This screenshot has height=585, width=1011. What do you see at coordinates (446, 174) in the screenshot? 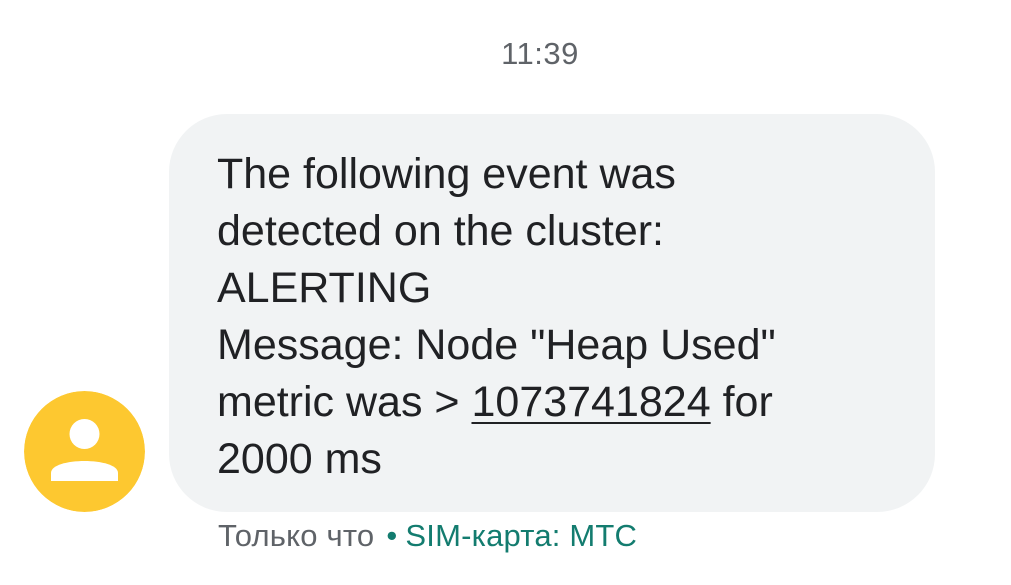
I see `message-line-1: The following event was` at bounding box center [446, 174].